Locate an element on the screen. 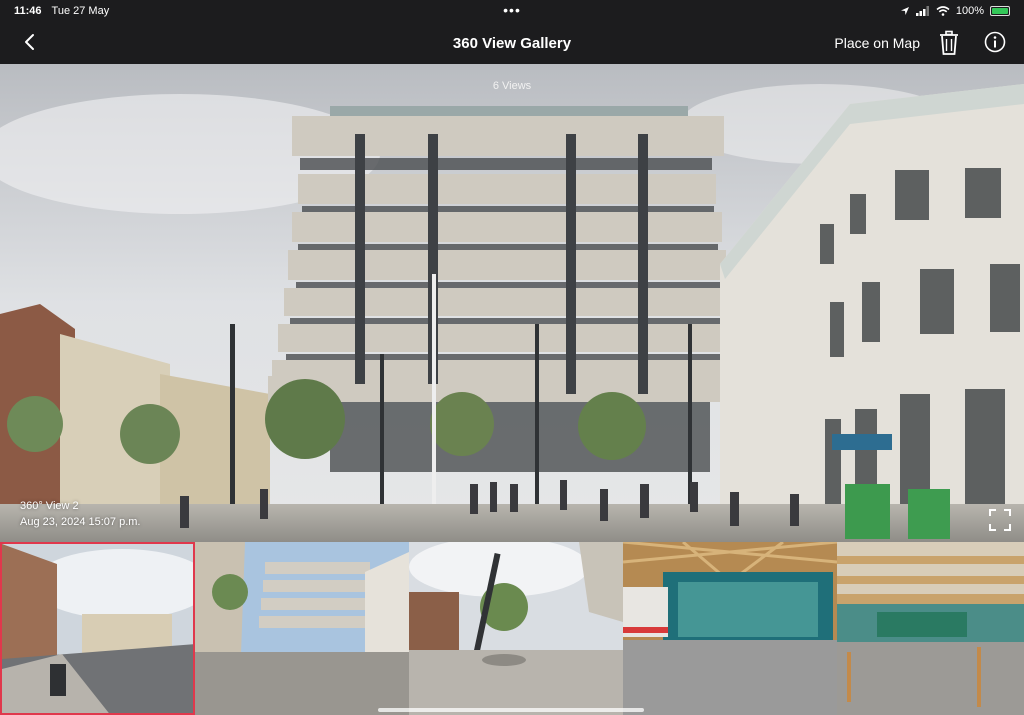 Image resolution: width=1024 pixels, height=715 pixels. page-title: 360 View Gallery is located at coordinates (512, 43).